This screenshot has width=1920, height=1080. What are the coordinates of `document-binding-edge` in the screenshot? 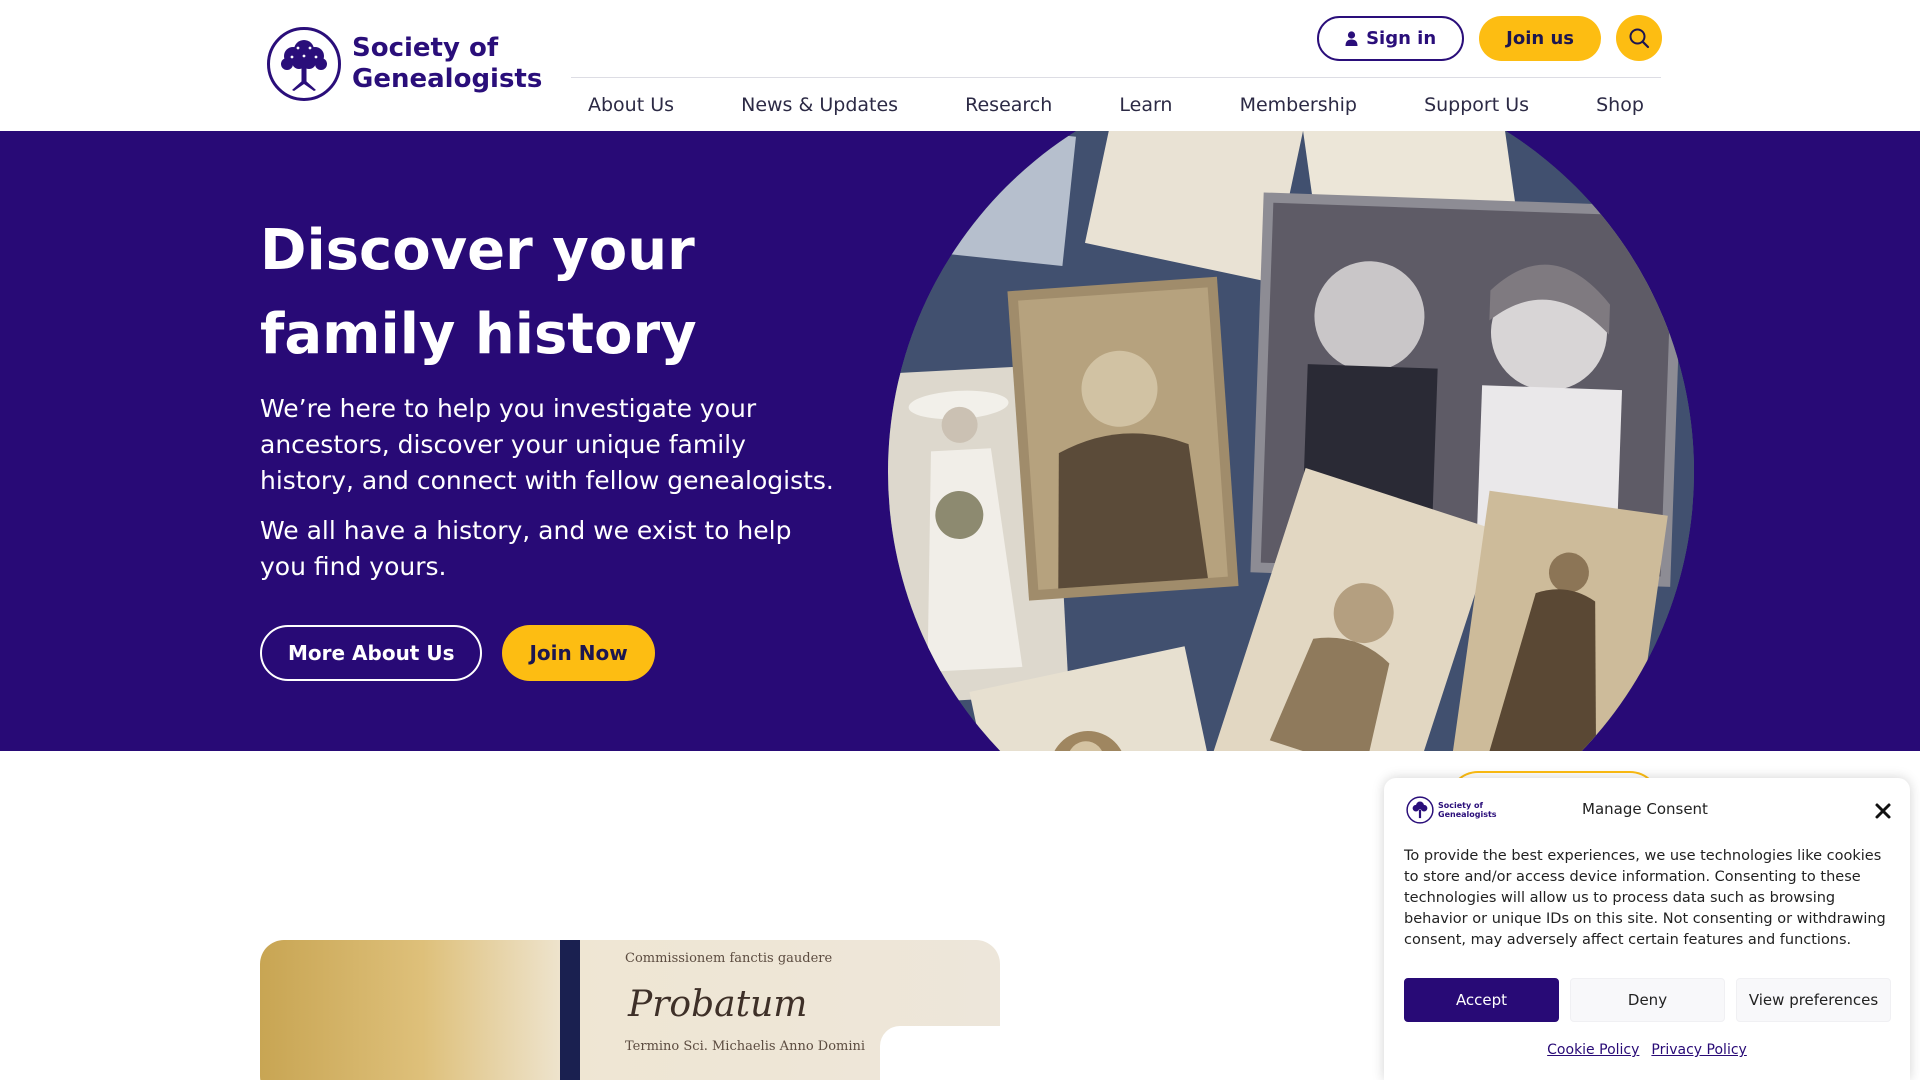 It's located at (570, 1010).